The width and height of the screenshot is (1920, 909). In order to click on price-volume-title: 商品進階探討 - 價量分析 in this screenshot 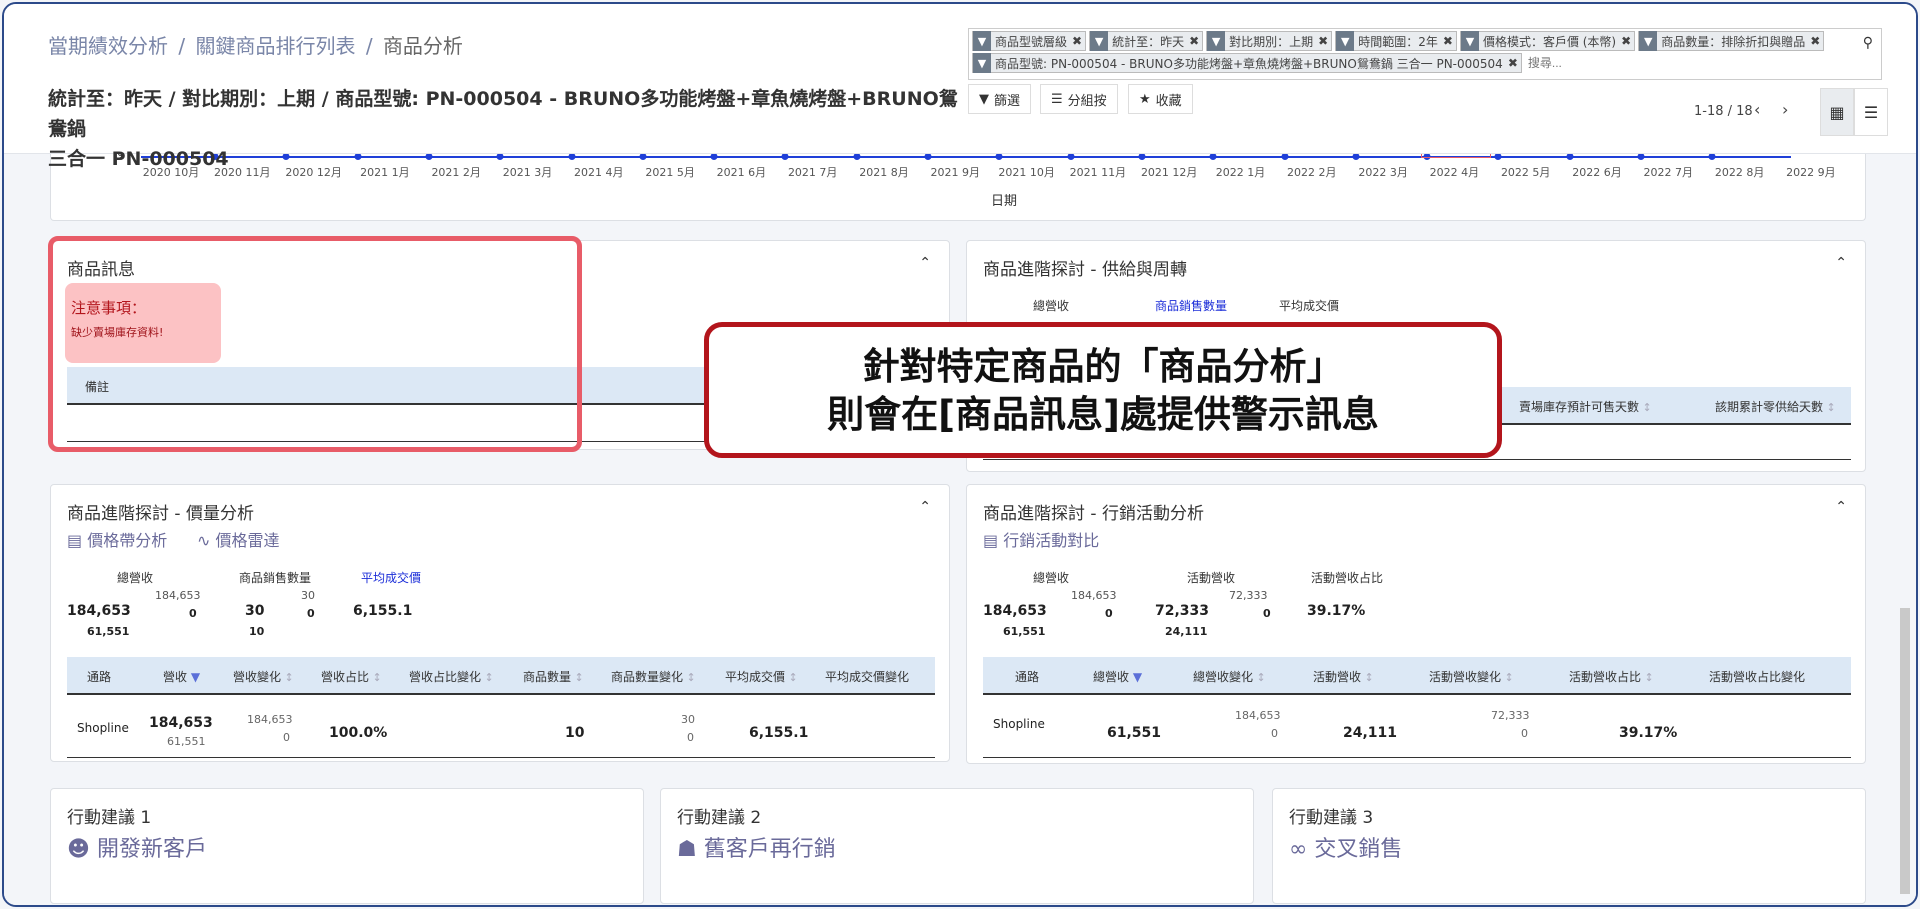, I will do `click(160, 514)`.